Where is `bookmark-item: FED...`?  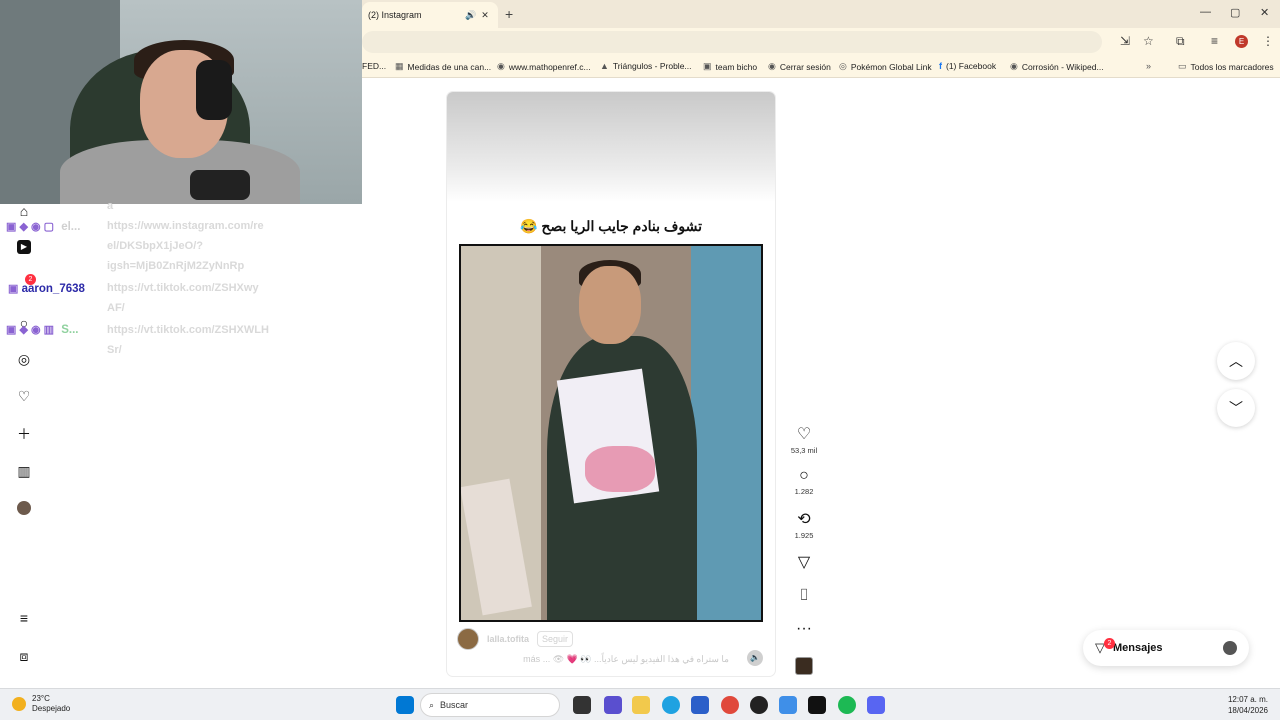
bookmark-item: FED... is located at coordinates (374, 66).